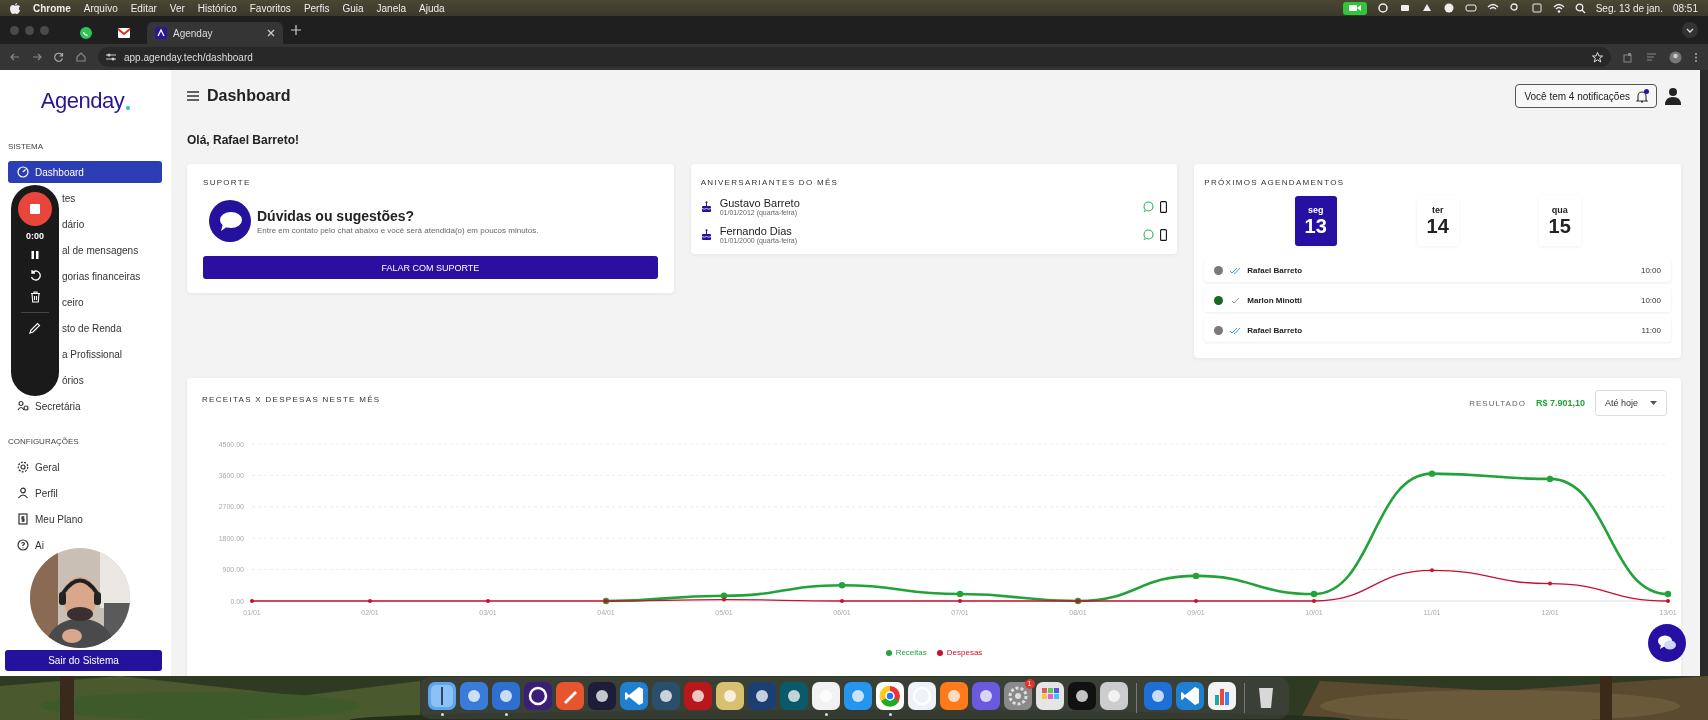 The image size is (1708, 720). I want to click on person-name: Fernando Dias, so click(756, 231).